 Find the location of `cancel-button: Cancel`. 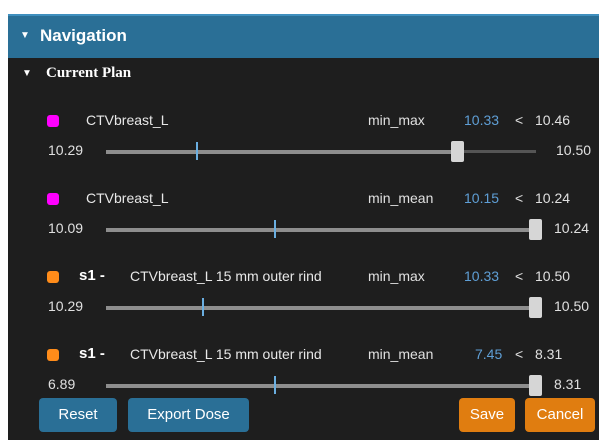

cancel-button: Cancel is located at coordinates (560, 415).